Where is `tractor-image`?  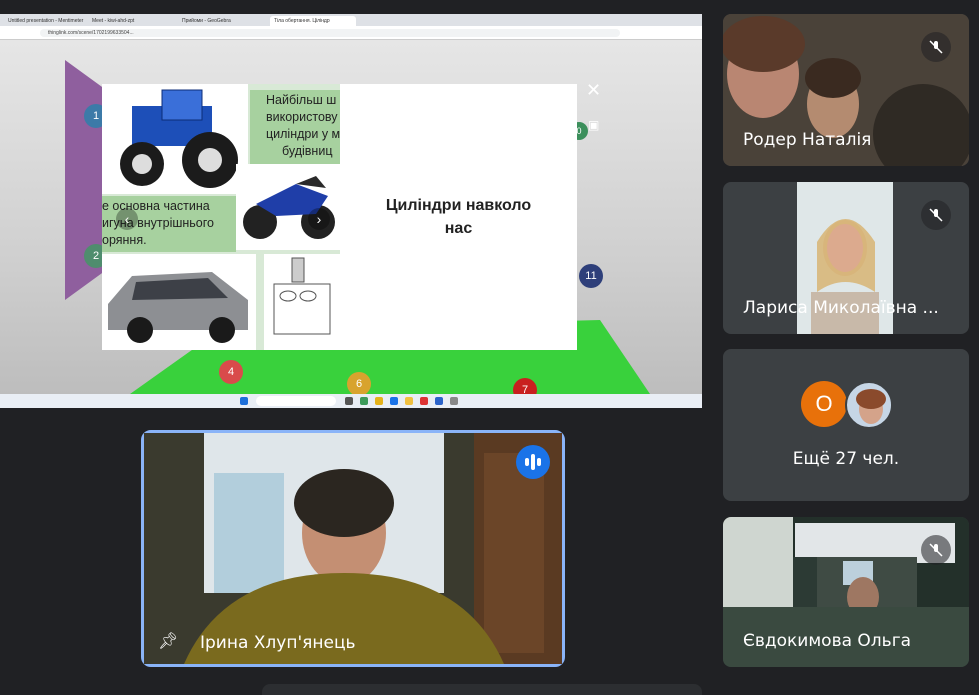
tractor-image is located at coordinates (175, 139).